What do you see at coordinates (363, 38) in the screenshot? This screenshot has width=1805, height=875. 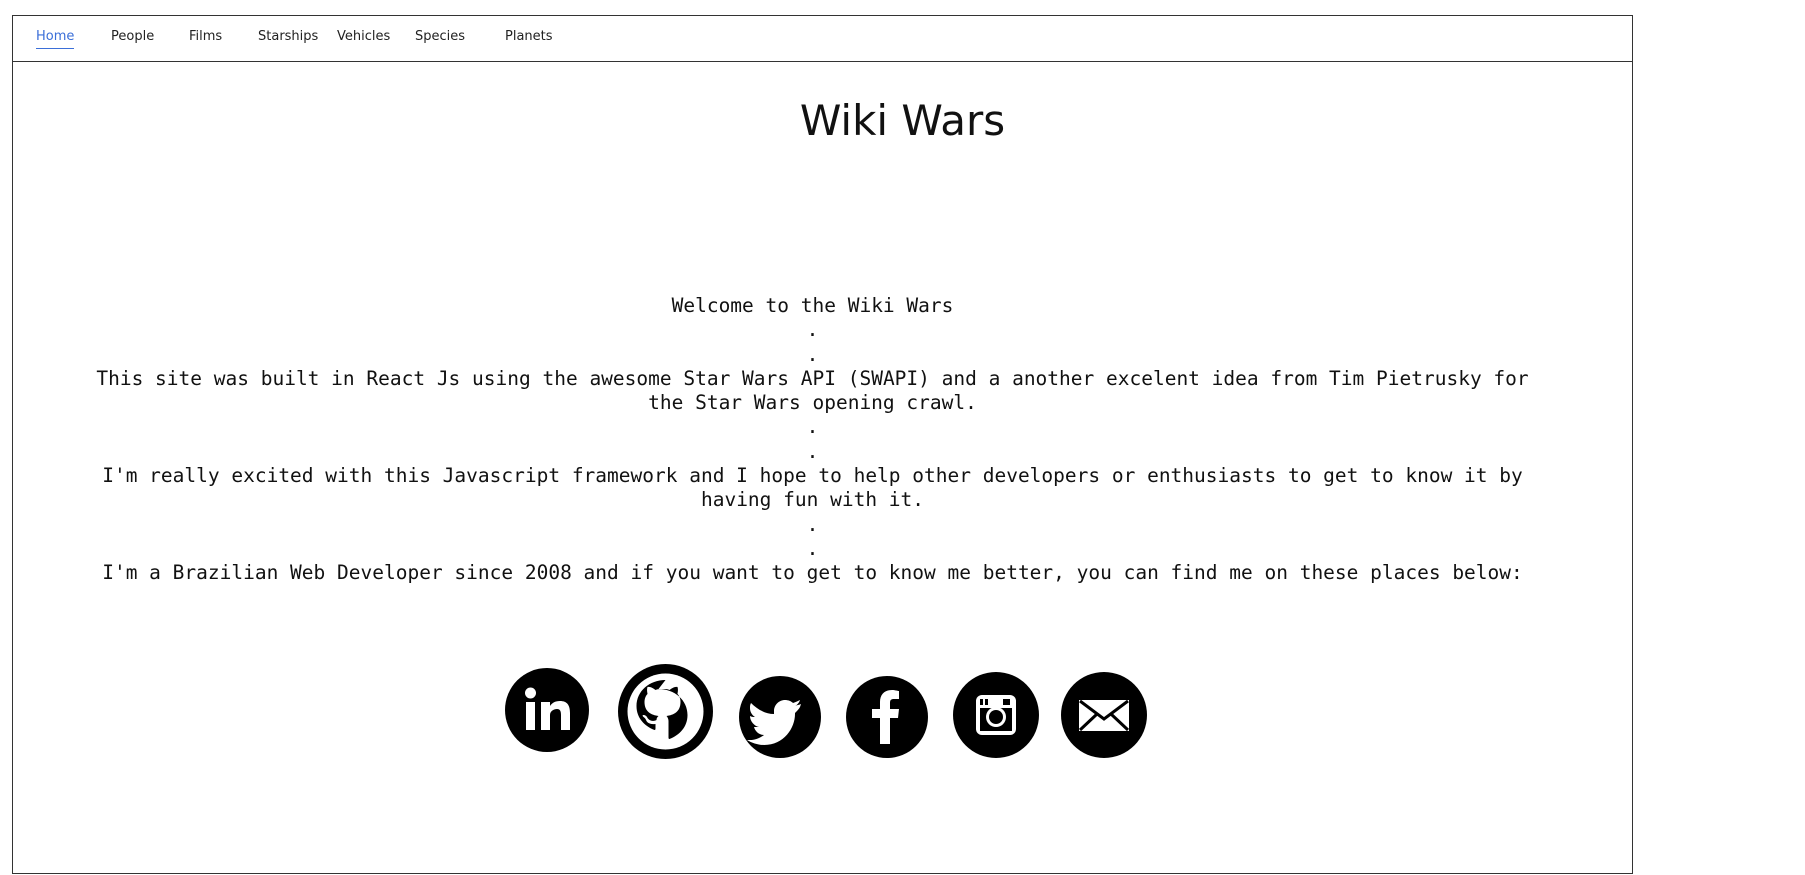 I see `nav-vehicles: Vehicles` at bounding box center [363, 38].